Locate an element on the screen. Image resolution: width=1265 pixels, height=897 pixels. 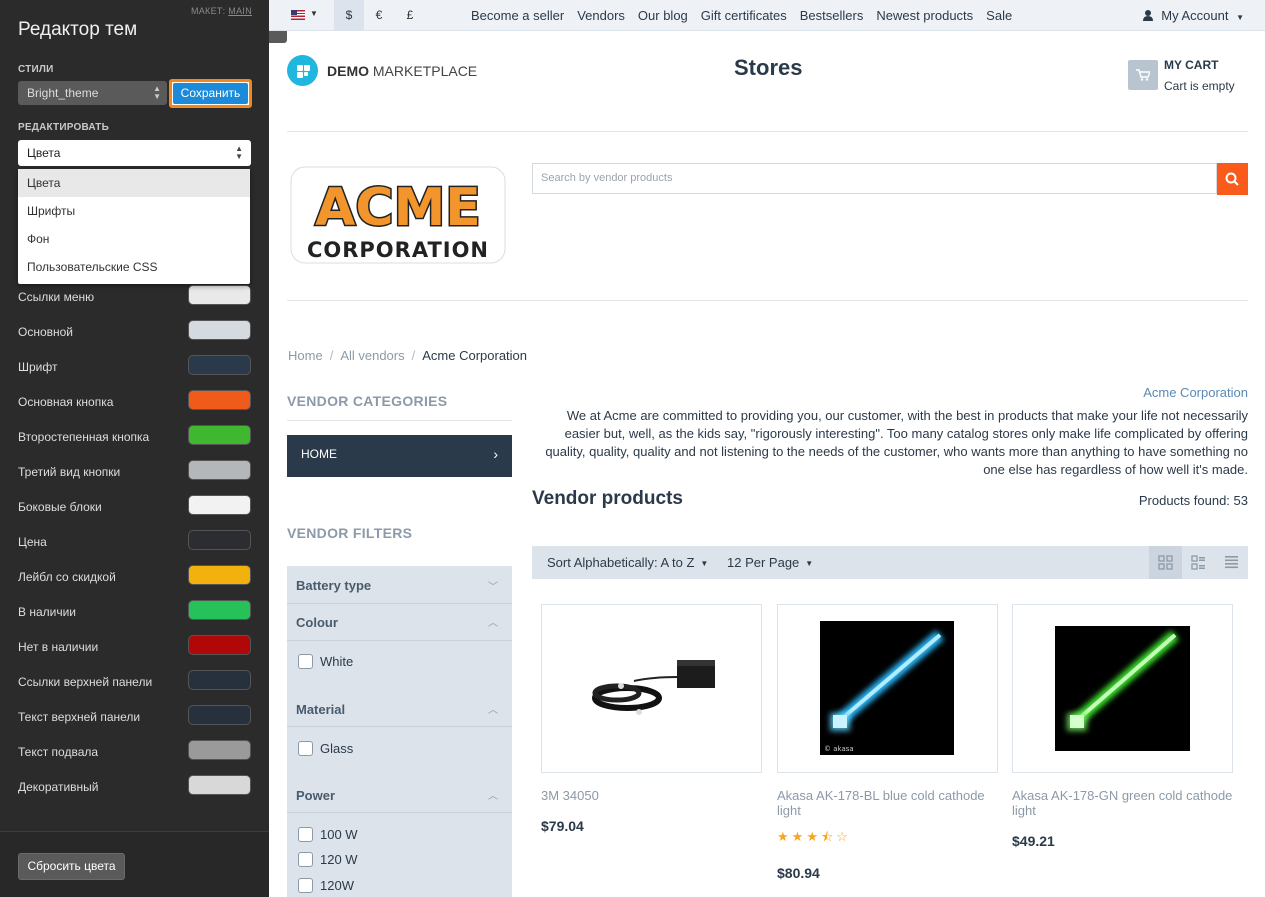
filter-option-white: White is located at coordinates (325, 661).